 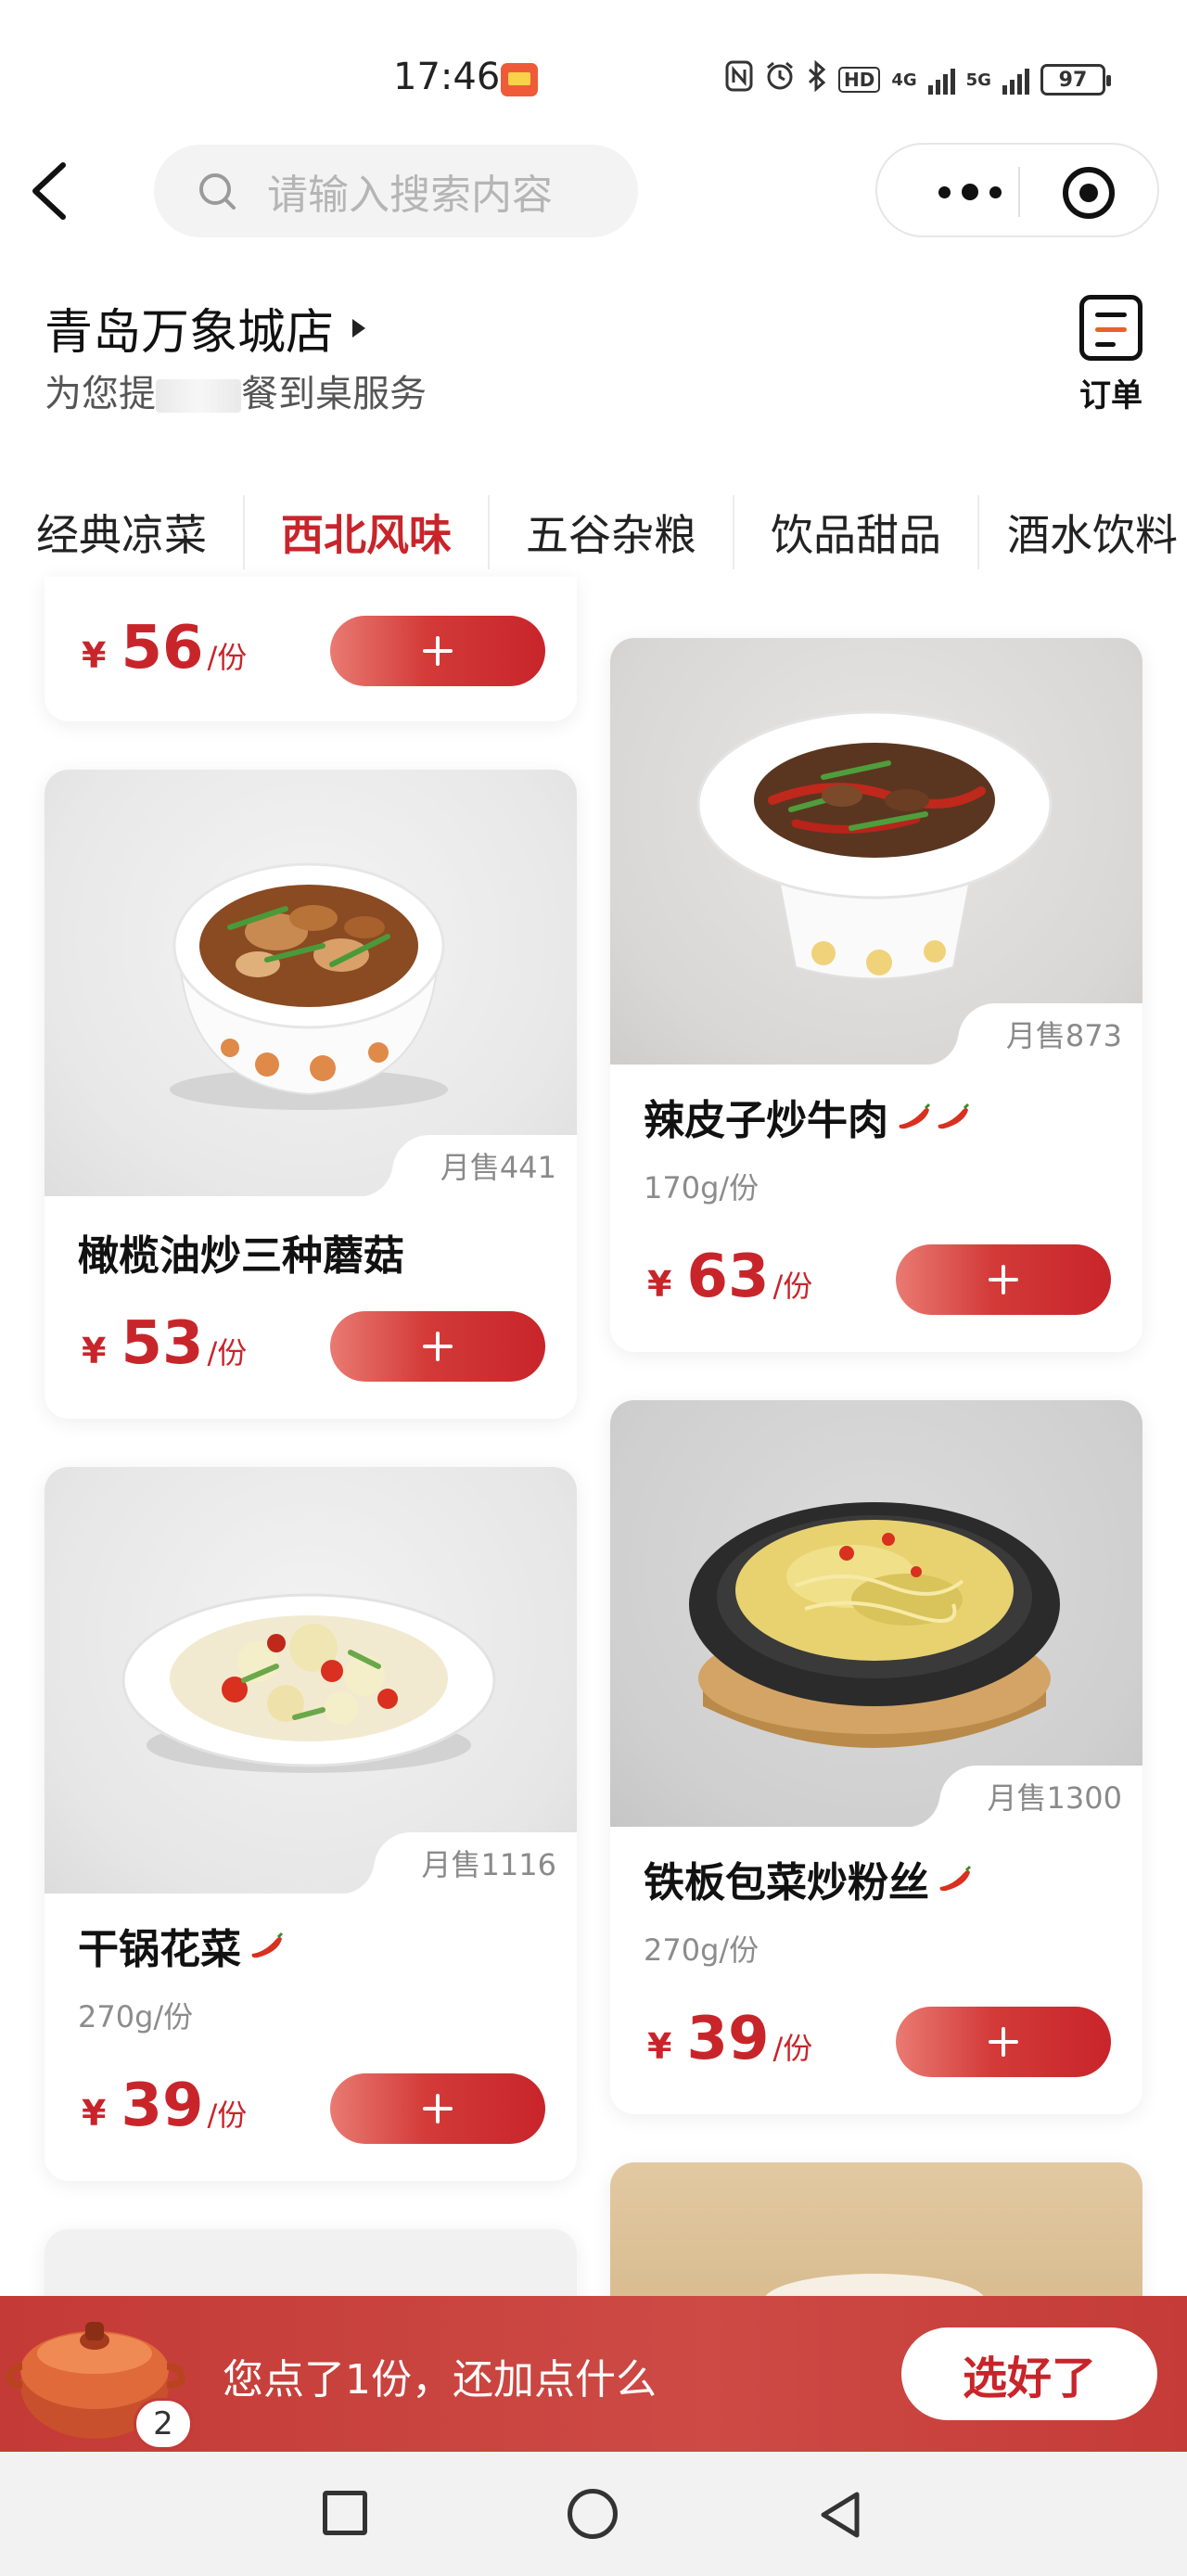 I want to click on search-input: 请输入搜索内容, so click(x=396, y=191).